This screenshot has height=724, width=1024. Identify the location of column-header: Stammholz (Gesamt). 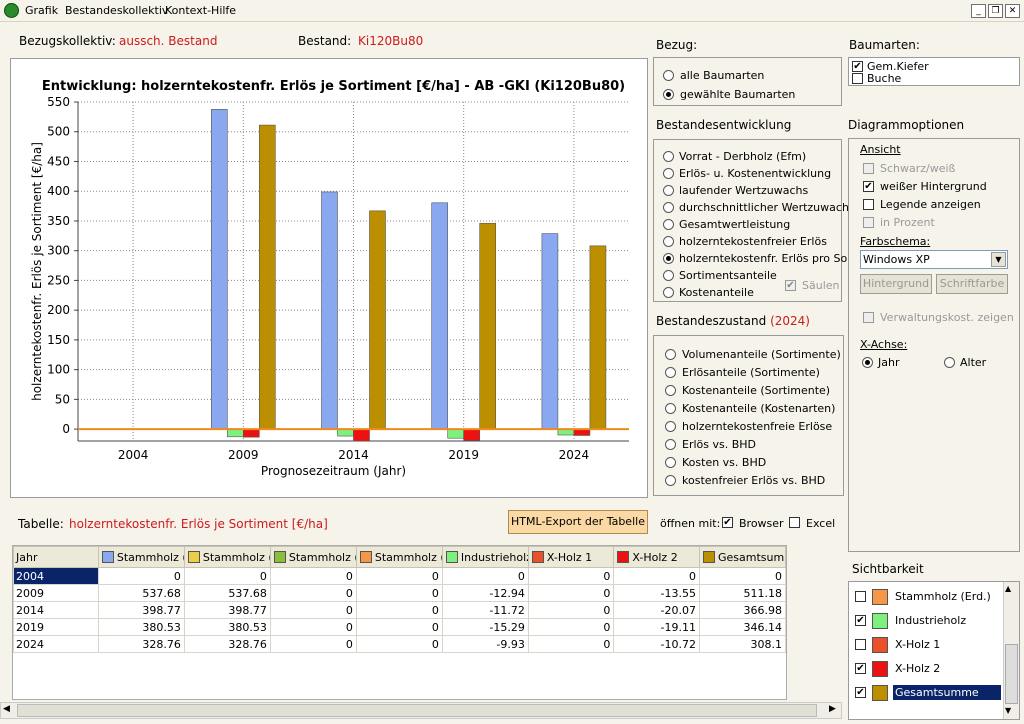
(141, 557).